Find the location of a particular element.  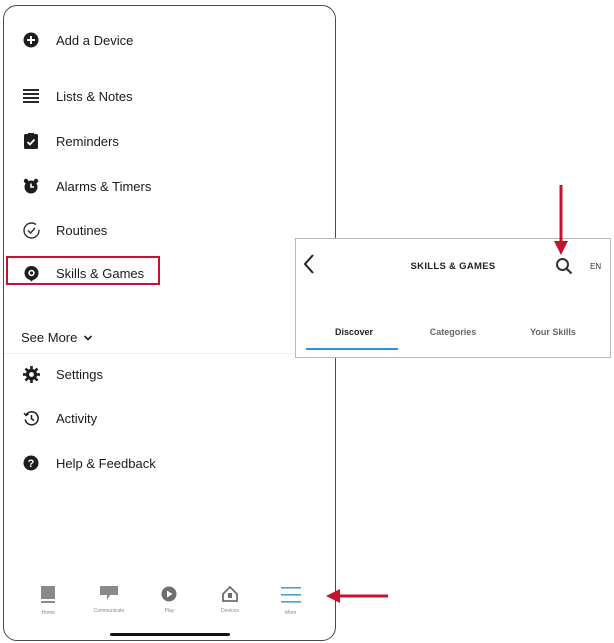

menu-item-activity: Activity is located at coordinates (59, 418).